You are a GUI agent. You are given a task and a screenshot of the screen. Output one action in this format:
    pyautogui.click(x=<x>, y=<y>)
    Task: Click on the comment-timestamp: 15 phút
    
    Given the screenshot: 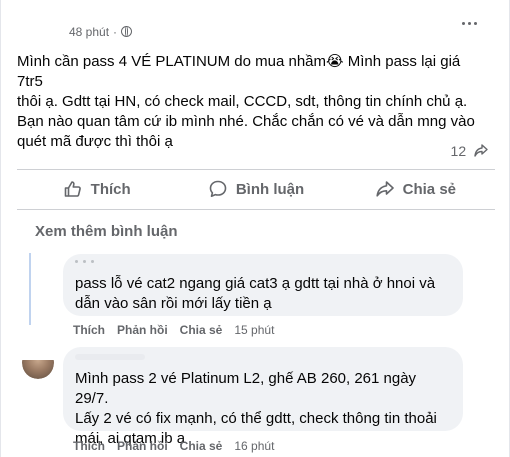 What is the action you would take?
    pyautogui.click(x=254, y=330)
    